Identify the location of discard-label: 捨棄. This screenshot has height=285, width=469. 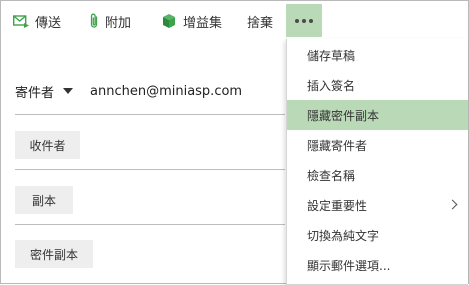
(260, 23).